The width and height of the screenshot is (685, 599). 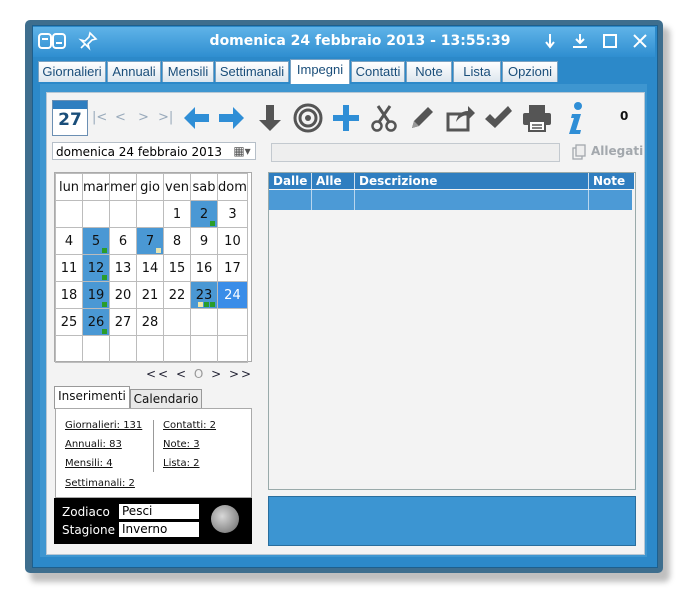 I want to click on calendar-day: 18, so click(x=69, y=295).